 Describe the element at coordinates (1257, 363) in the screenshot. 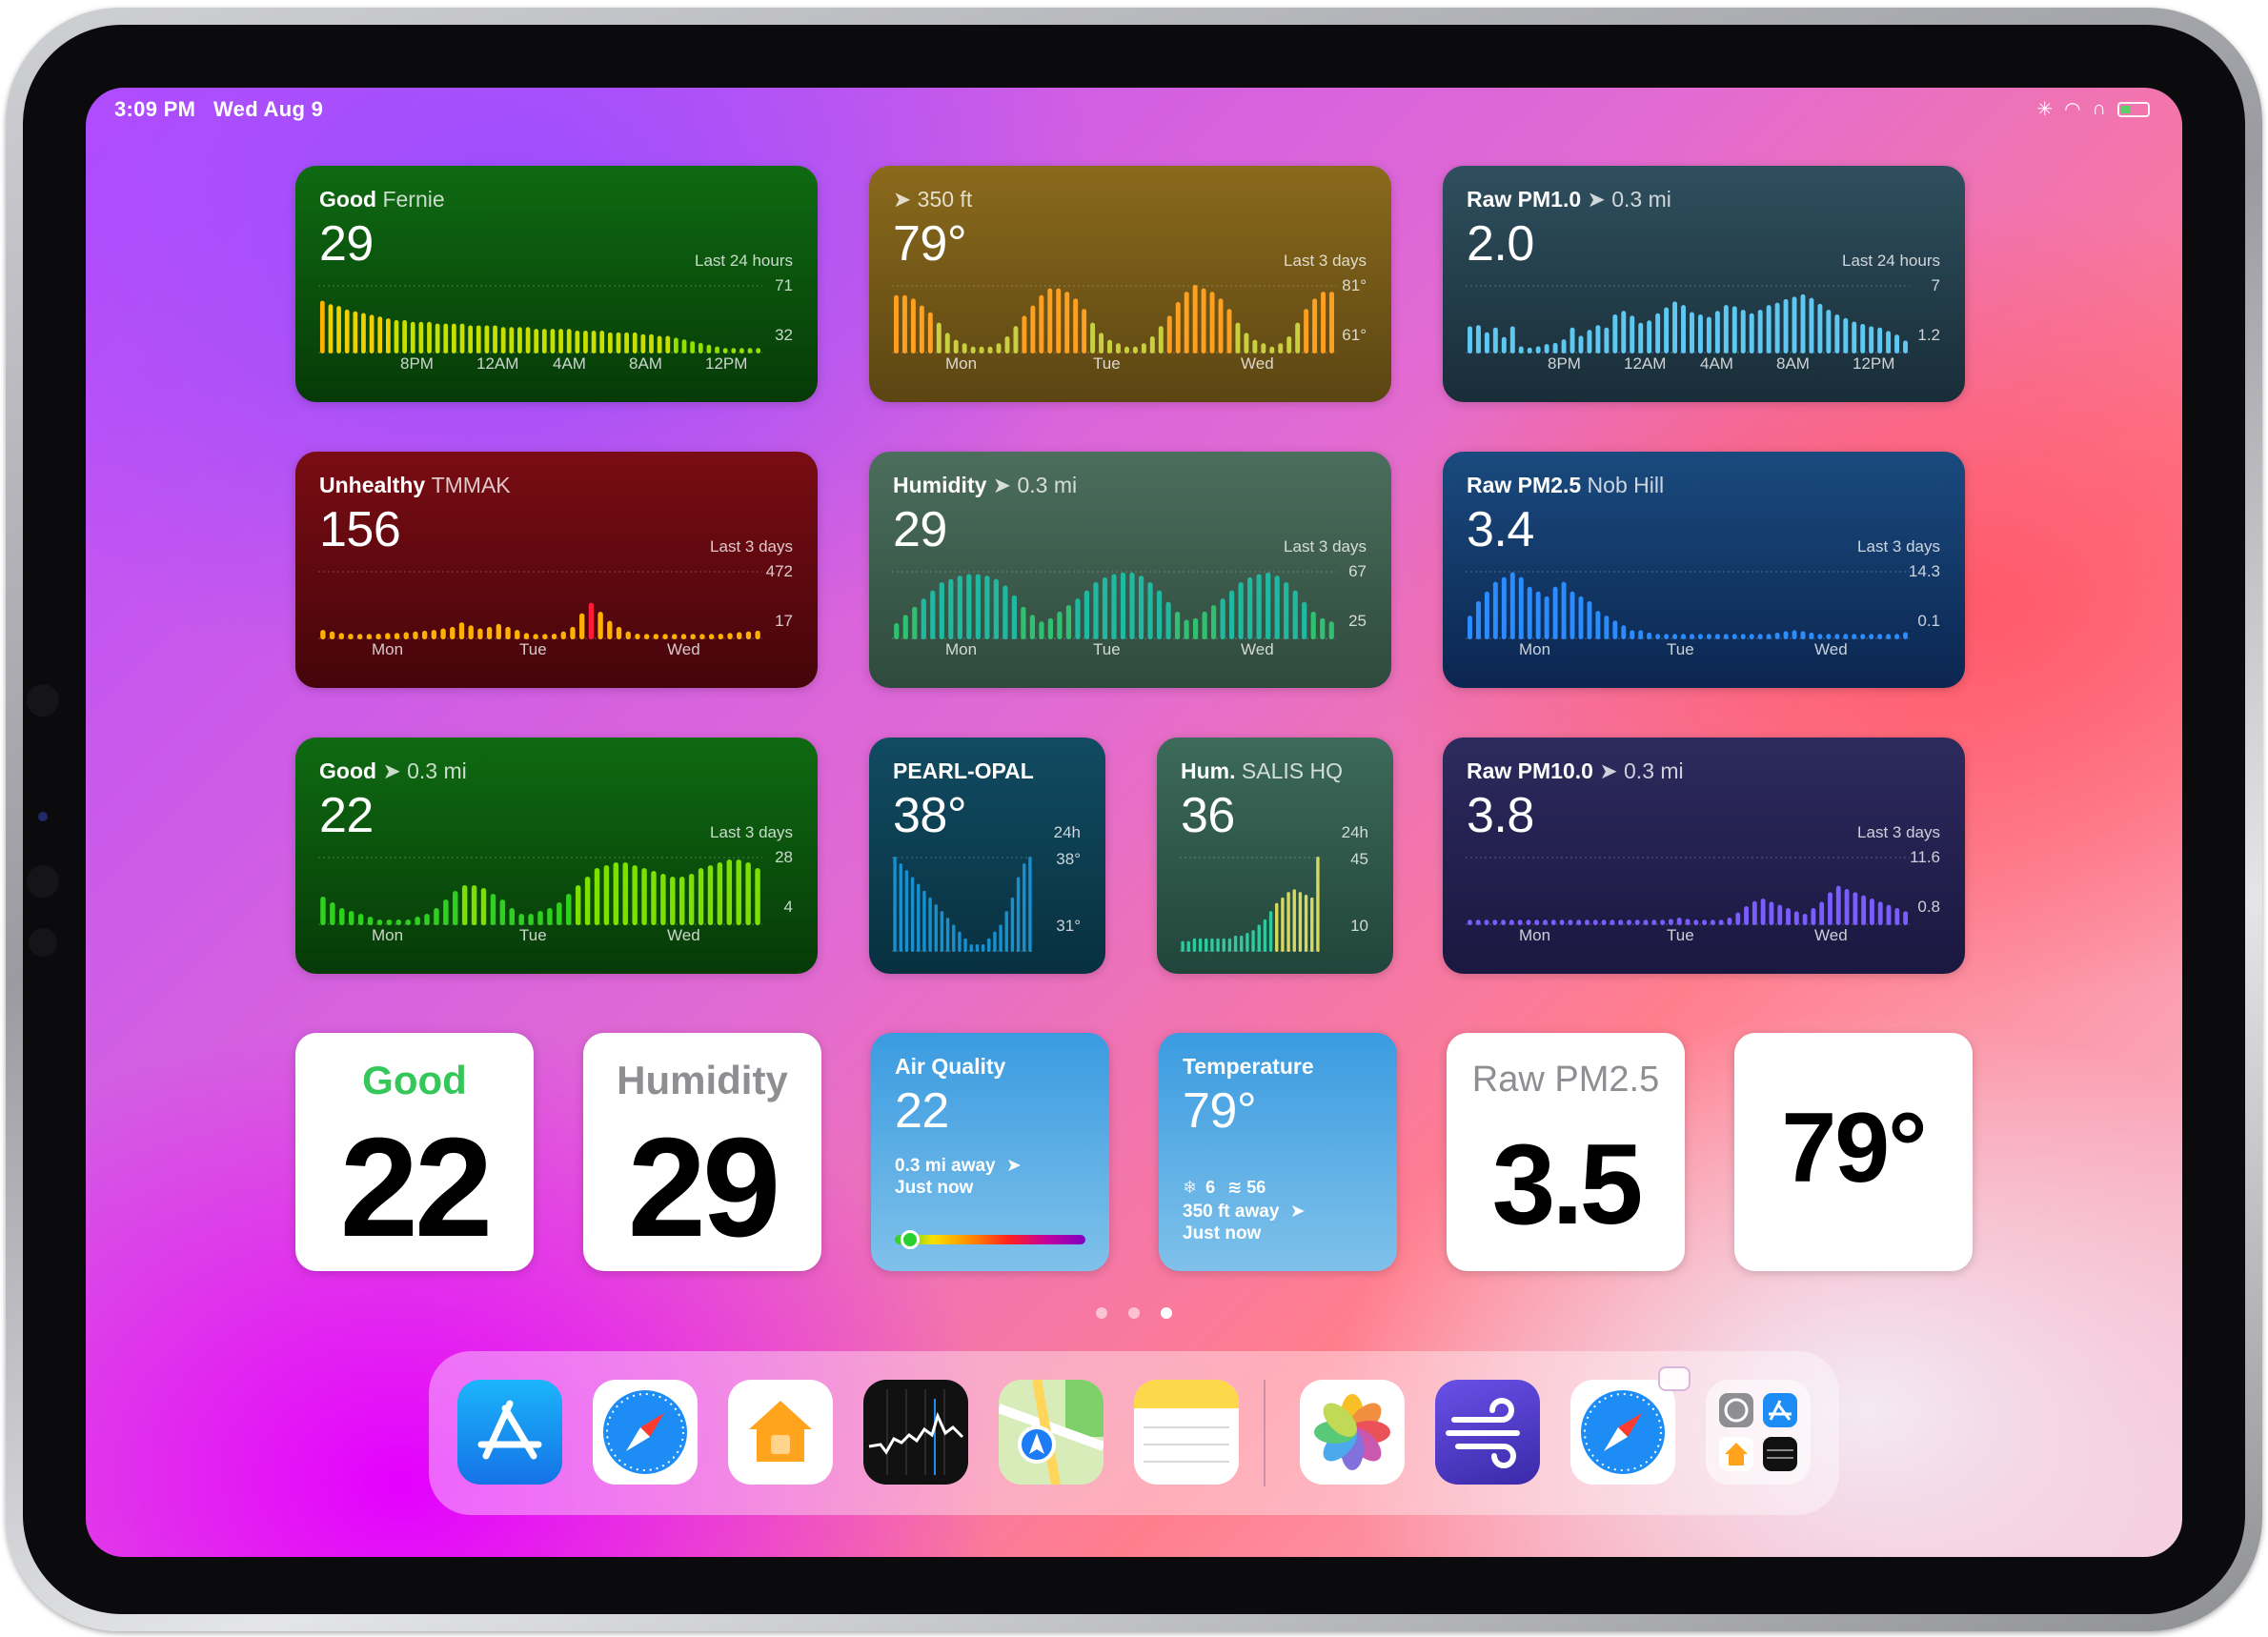

I see `chart-x-label: Wed` at that location.